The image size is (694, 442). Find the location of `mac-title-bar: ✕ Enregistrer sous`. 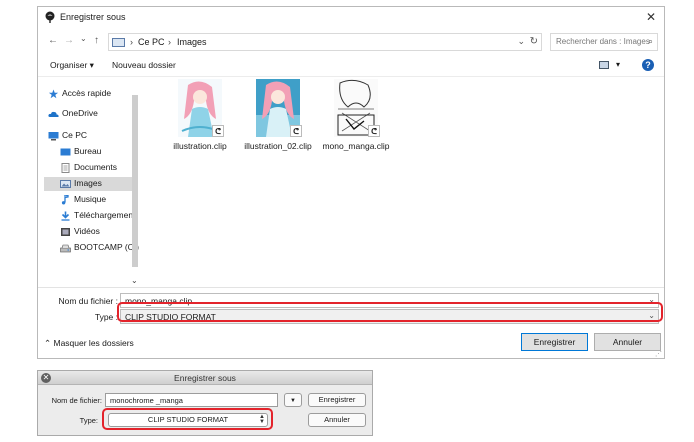

mac-title-bar: ✕ Enregistrer sous is located at coordinates (205, 378).